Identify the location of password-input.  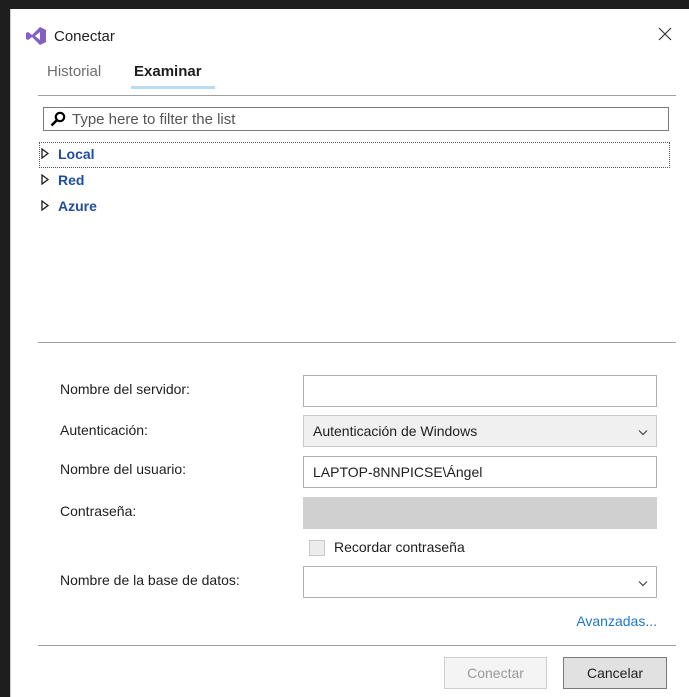
(480, 513).